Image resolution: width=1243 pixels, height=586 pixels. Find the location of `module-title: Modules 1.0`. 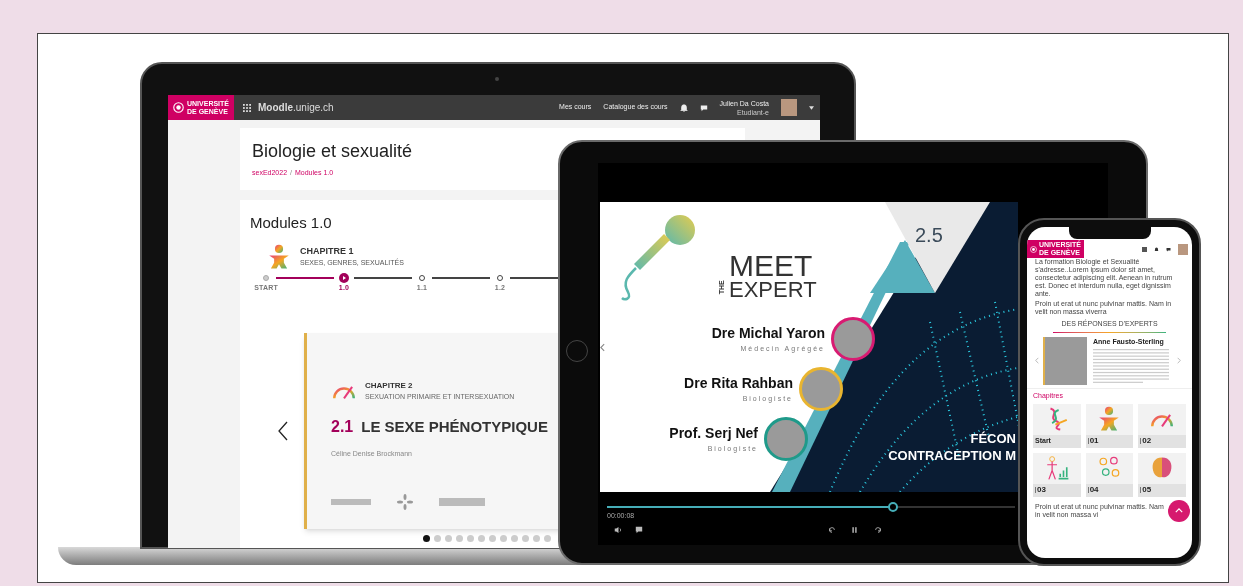

module-title: Modules 1.0 is located at coordinates (291, 223).